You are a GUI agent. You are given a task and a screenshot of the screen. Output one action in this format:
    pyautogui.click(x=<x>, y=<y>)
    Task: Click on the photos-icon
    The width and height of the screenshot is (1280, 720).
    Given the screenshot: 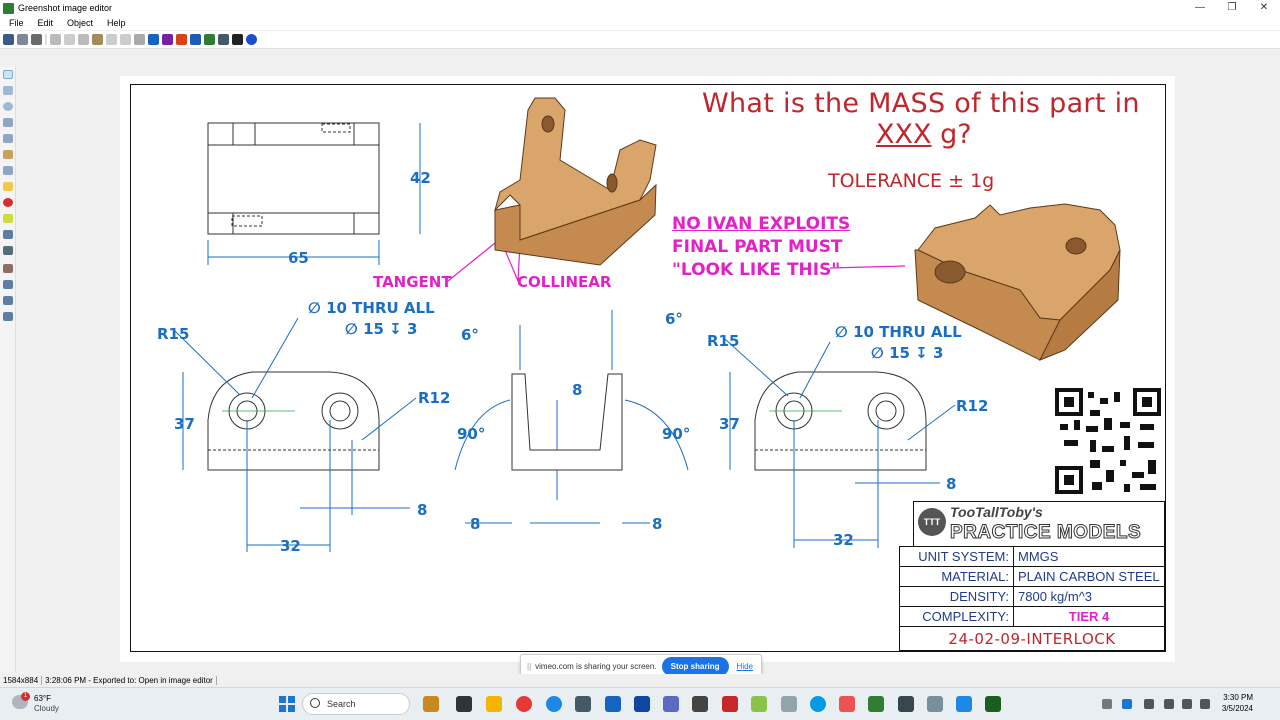 What is the action you would take?
    pyautogui.click(x=964, y=704)
    